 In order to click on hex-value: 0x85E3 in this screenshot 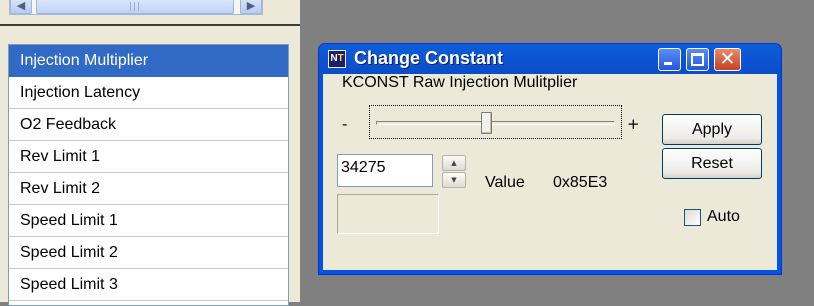, I will do `click(580, 182)`.